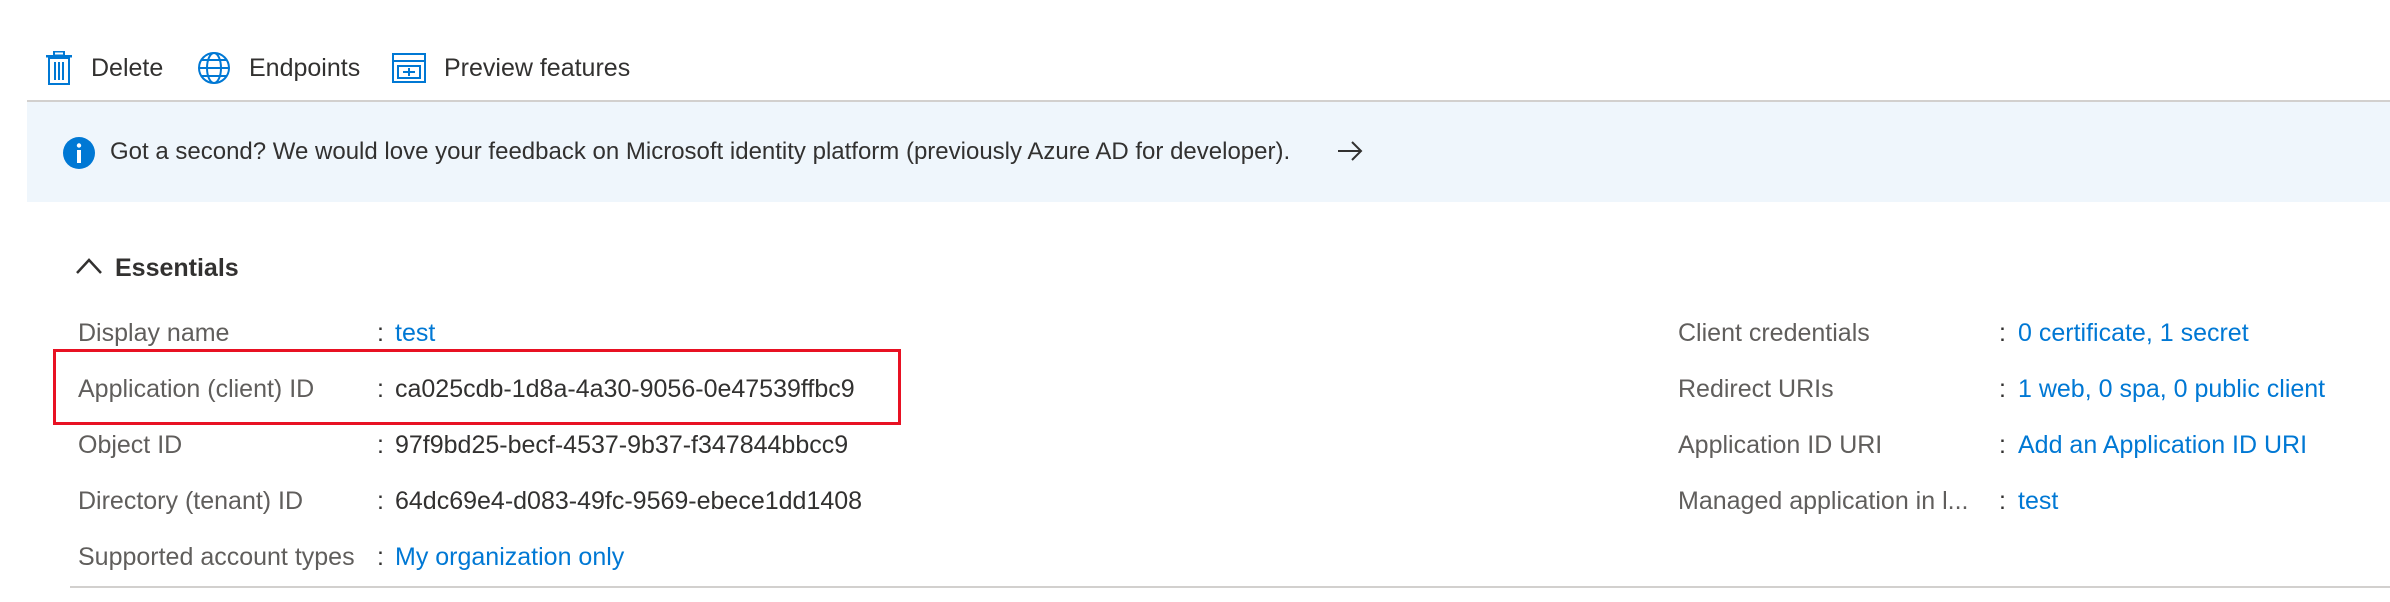  I want to click on object-id-value: 97f9bd25-becf-4537-9b37-f347844bbcc9, so click(622, 445).